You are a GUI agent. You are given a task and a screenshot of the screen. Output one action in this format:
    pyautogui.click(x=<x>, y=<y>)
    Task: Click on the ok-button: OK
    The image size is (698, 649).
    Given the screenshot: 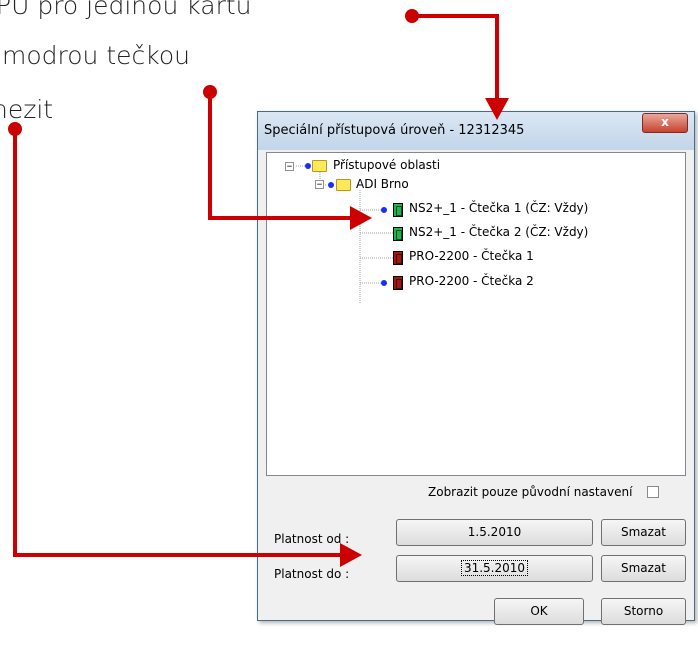 What is the action you would take?
    pyautogui.click(x=539, y=611)
    